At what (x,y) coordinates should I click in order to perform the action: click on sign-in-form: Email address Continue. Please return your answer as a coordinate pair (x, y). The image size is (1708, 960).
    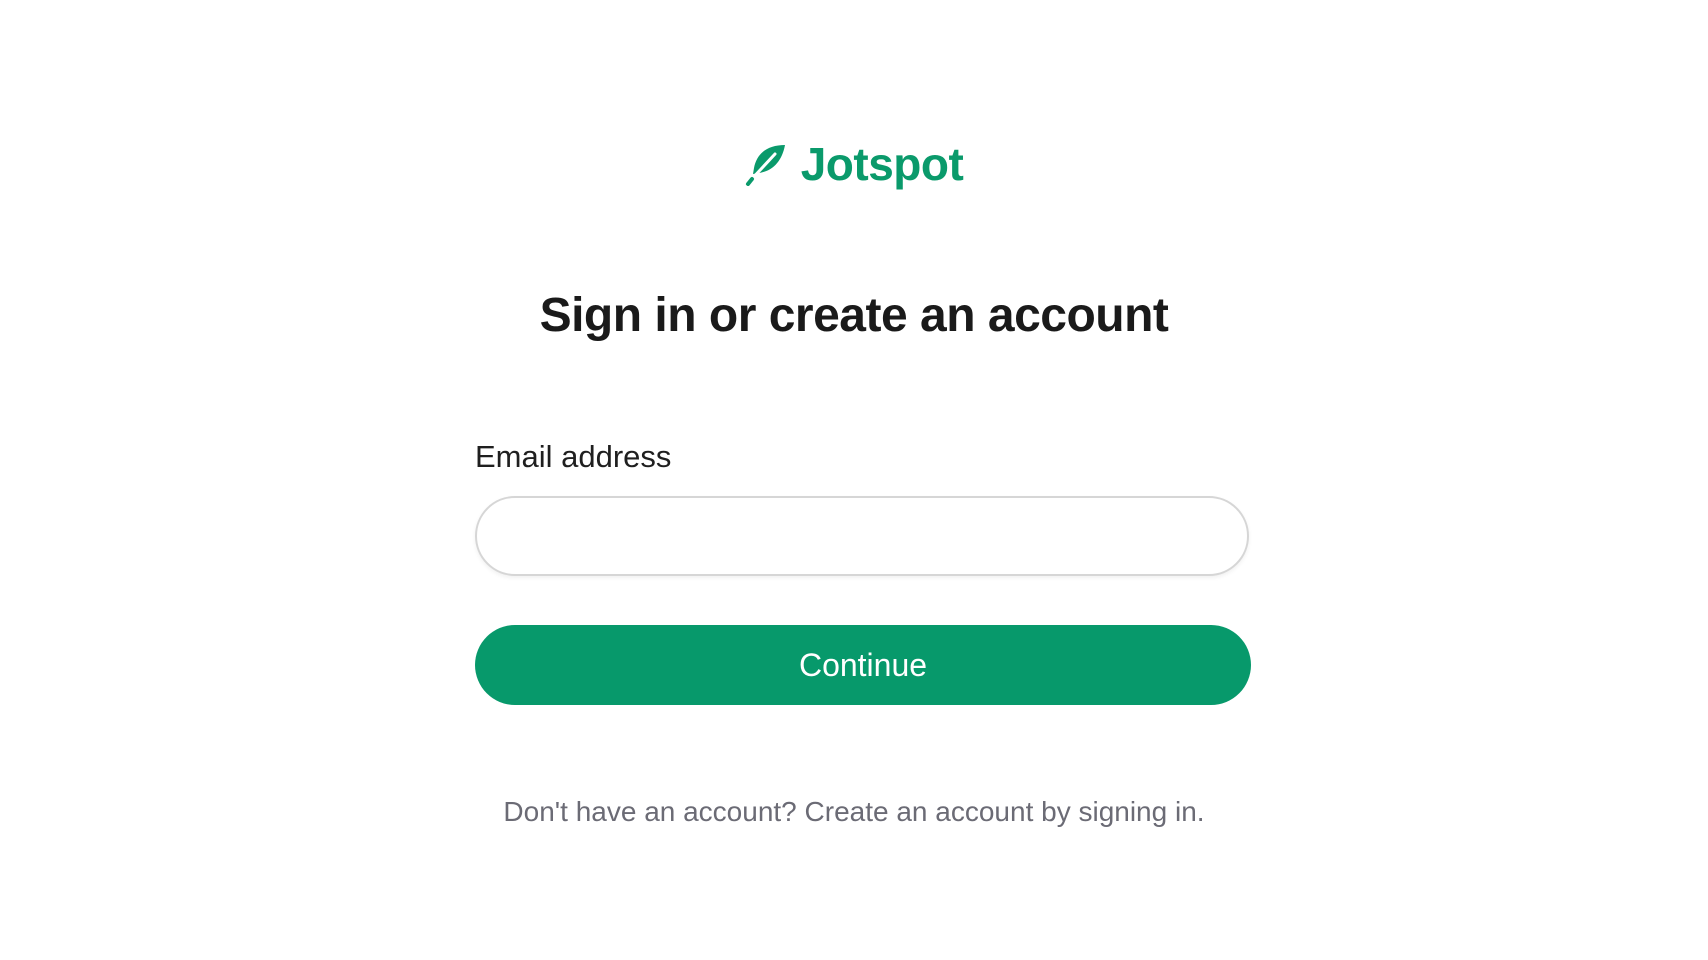
    Looking at the image, I should click on (863, 572).